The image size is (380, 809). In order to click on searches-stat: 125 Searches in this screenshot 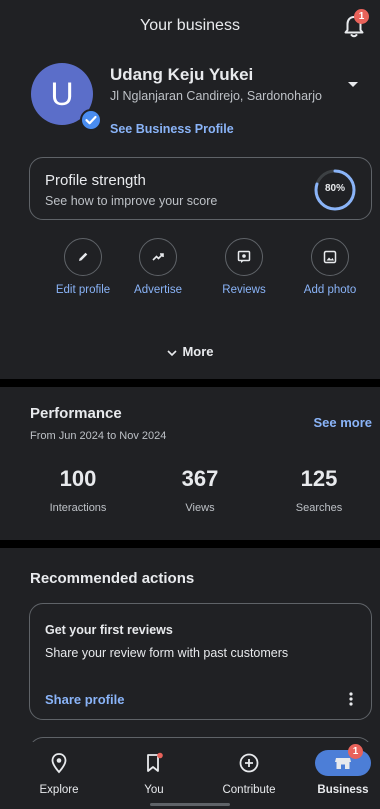, I will do `click(319, 490)`.